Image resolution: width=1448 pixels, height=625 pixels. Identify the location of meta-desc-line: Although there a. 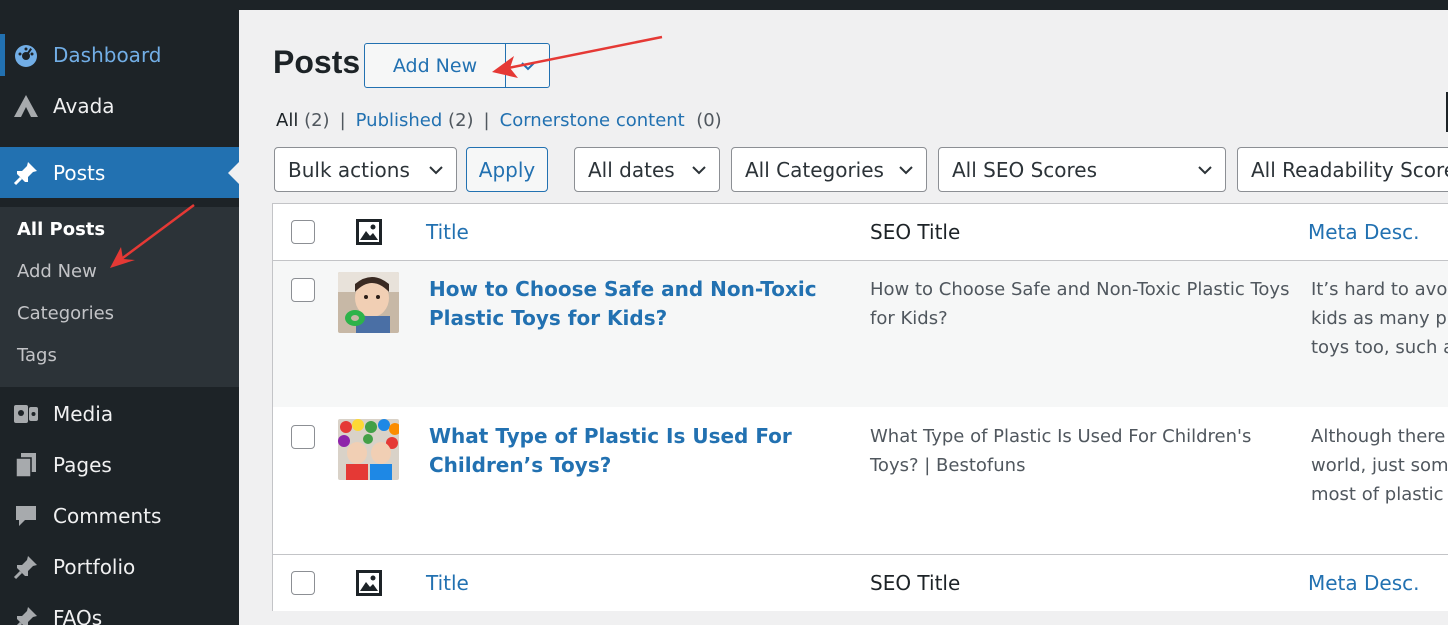
(1379, 436).